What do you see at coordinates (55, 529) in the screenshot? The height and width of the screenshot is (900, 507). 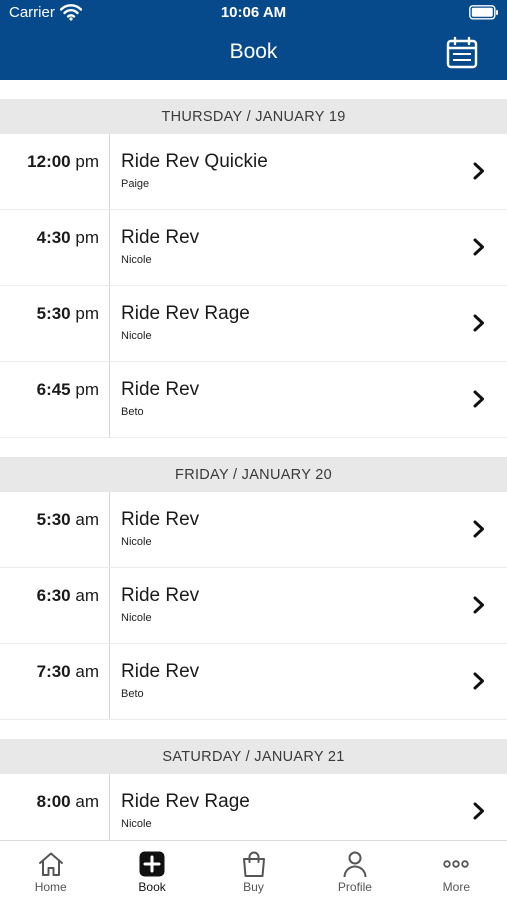 I see `class-time: 5:30 am` at bounding box center [55, 529].